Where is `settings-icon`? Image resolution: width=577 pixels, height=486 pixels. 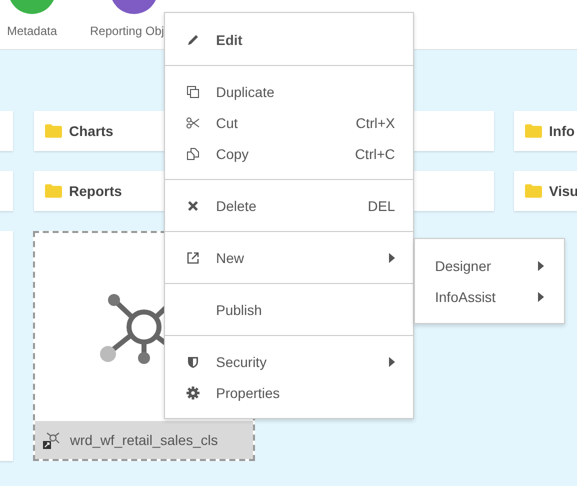
settings-icon is located at coordinates (193, 393).